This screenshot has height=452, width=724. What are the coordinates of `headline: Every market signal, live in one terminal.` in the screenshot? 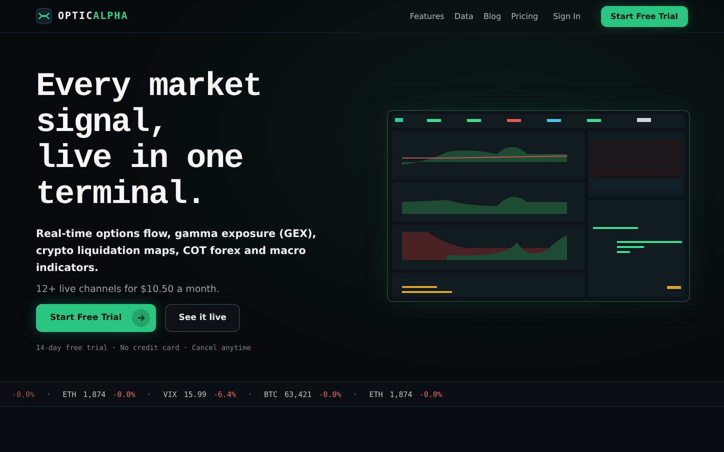 It's located at (149, 141).